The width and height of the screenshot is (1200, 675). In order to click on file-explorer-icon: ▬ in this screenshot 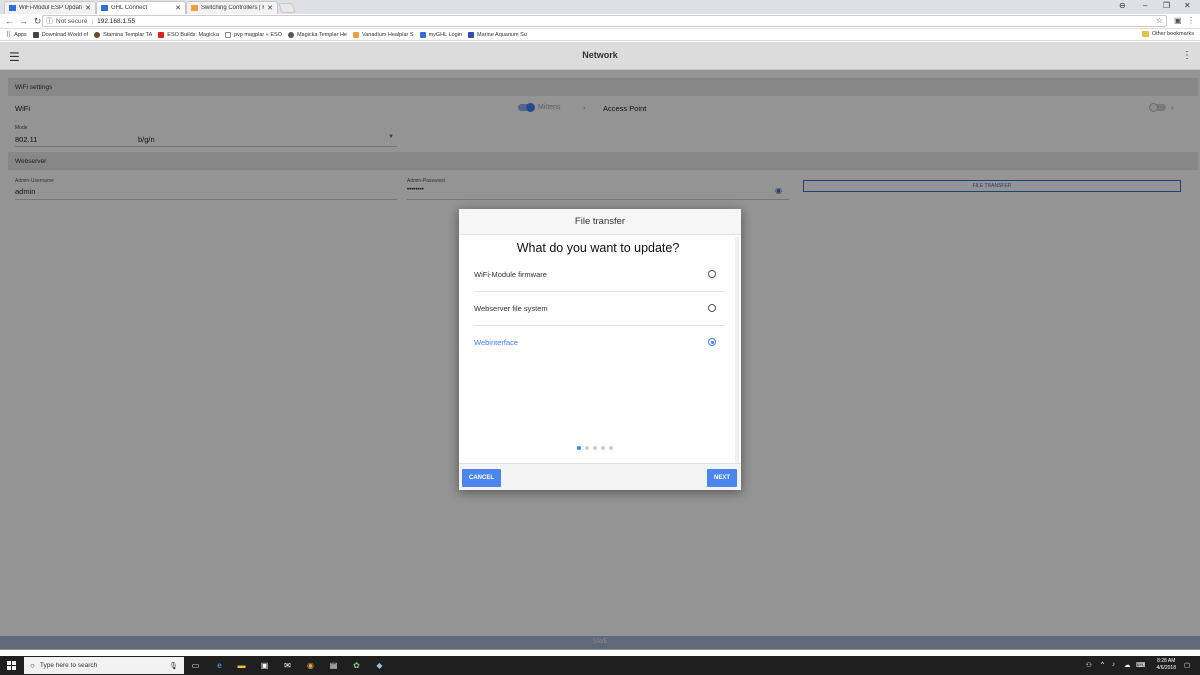, I will do `click(241, 665)`.